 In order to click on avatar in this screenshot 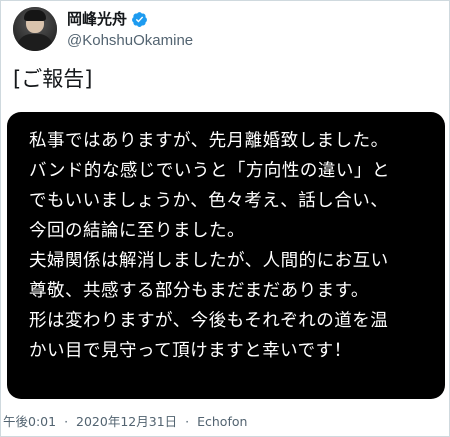, I will do `click(35, 29)`.